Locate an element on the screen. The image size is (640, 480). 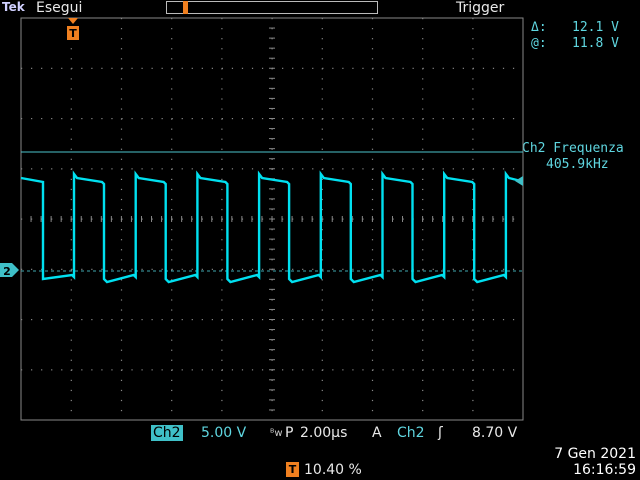
trigger-level-icon is located at coordinates (519, 181).